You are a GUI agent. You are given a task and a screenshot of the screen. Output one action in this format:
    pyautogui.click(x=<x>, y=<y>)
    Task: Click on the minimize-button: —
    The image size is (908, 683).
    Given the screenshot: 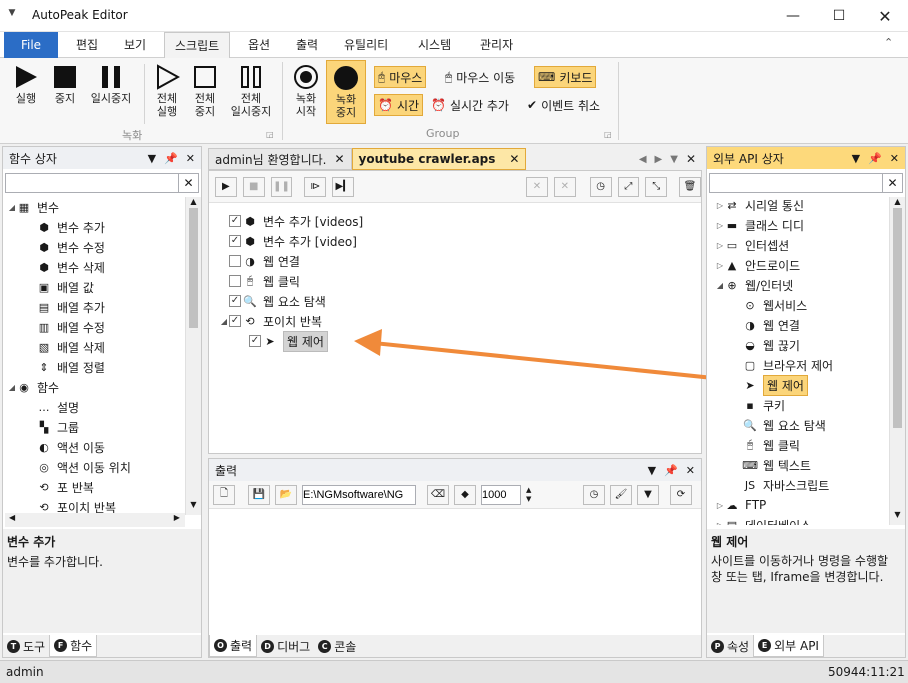 What is the action you would take?
    pyautogui.click(x=793, y=16)
    